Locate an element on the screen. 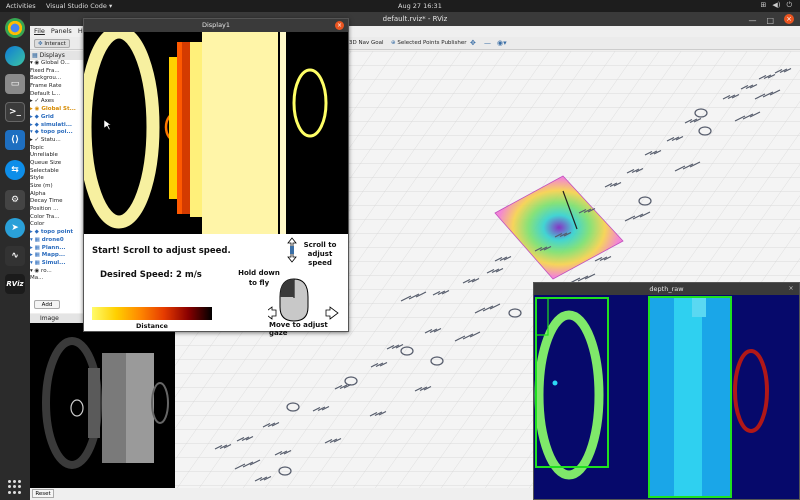 This screenshot has width=800, height=500. network-icon: ⊞ is located at coordinates (763, 5).